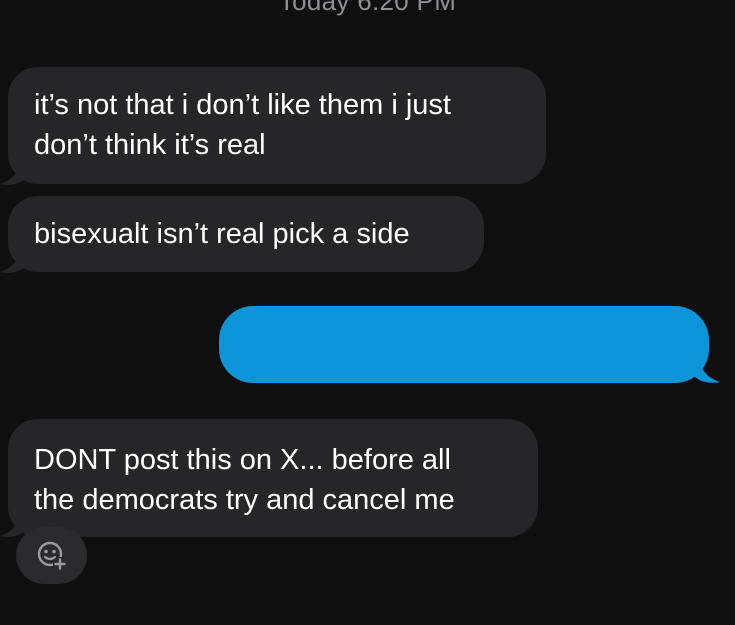 The height and width of the screenshot is (625, 735). I want to click on message-text-line: bisexualt isn’t real pick a side, so click(222, 234).